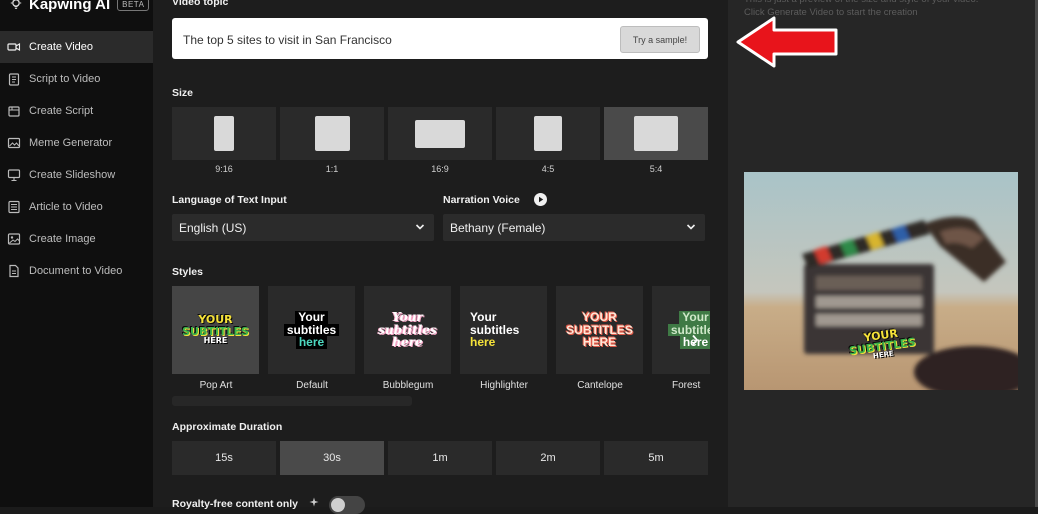  What do you see at coordinates (72, 175) in the screenshot?
I see `sidebar-item-label: Create Slideshow` at bounding box center [72, 175].